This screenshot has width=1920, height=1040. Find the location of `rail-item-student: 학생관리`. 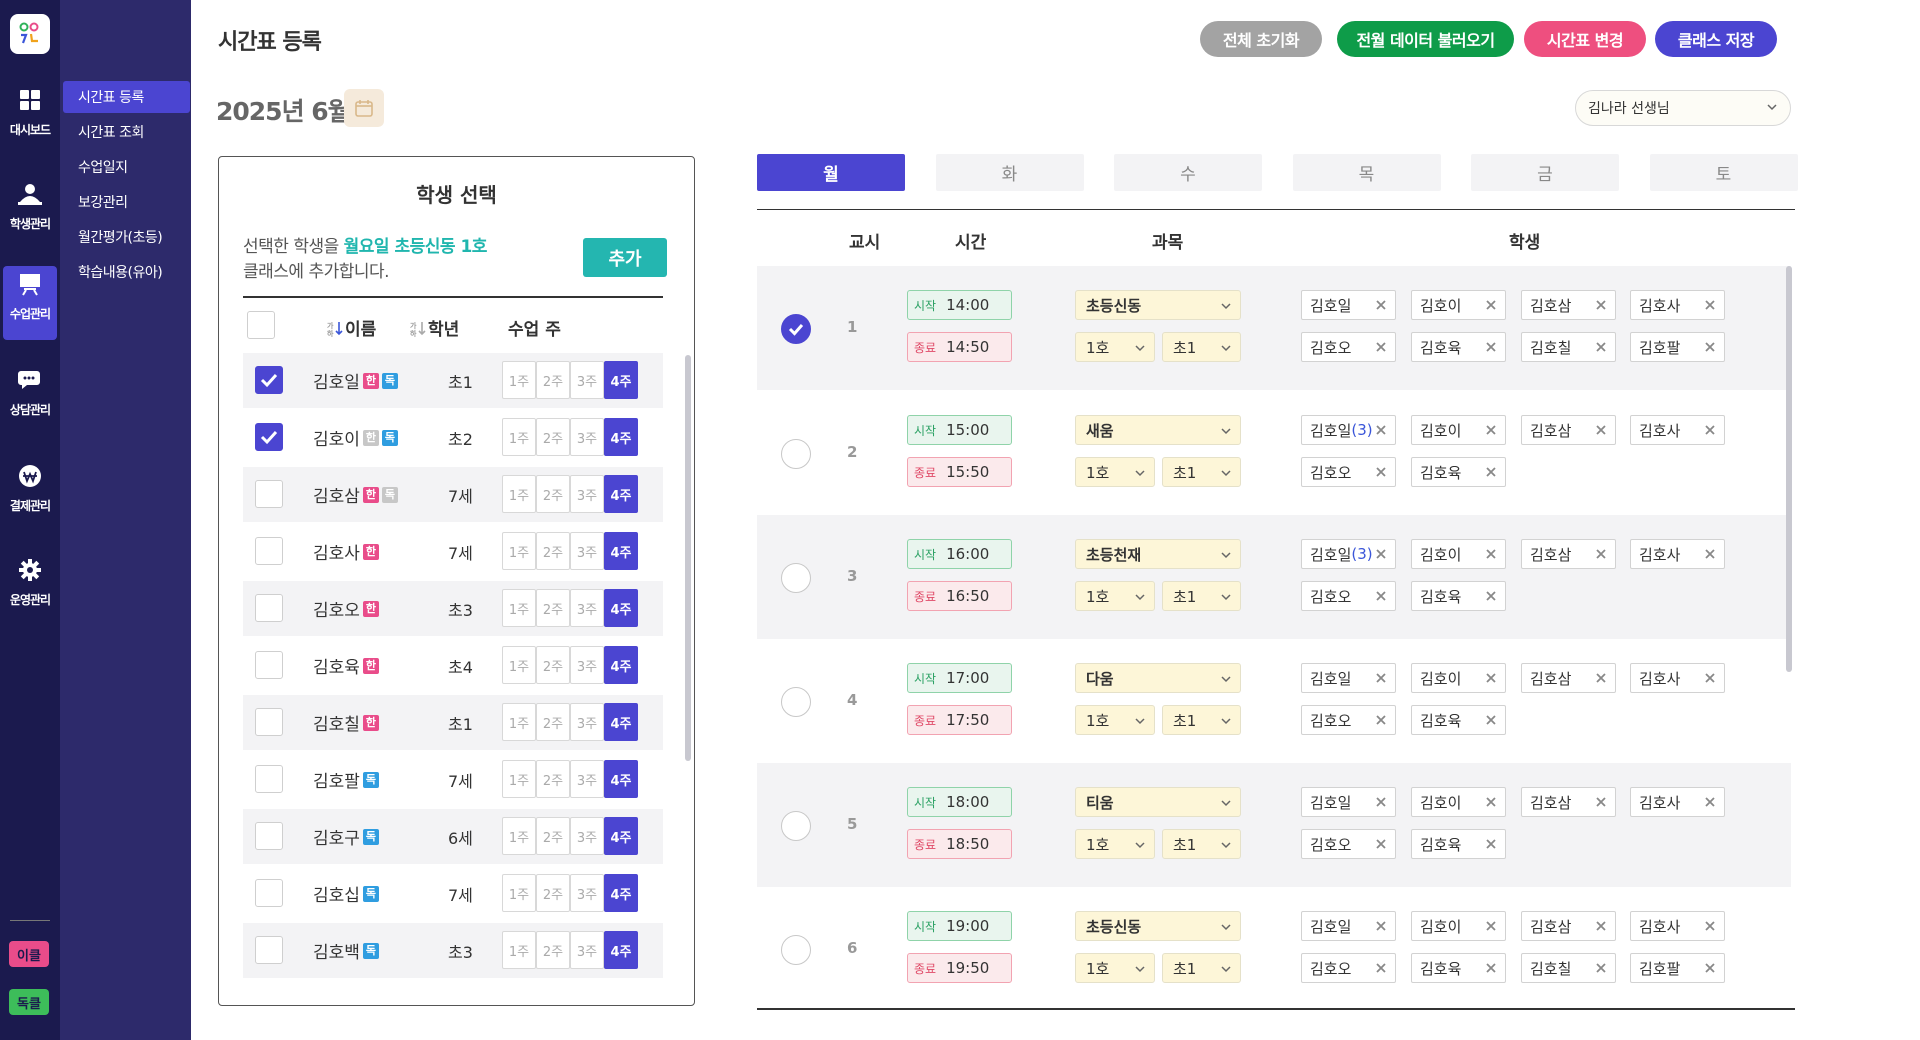

rail-item-student: 학생관리 is located at coordinates (30, 207).